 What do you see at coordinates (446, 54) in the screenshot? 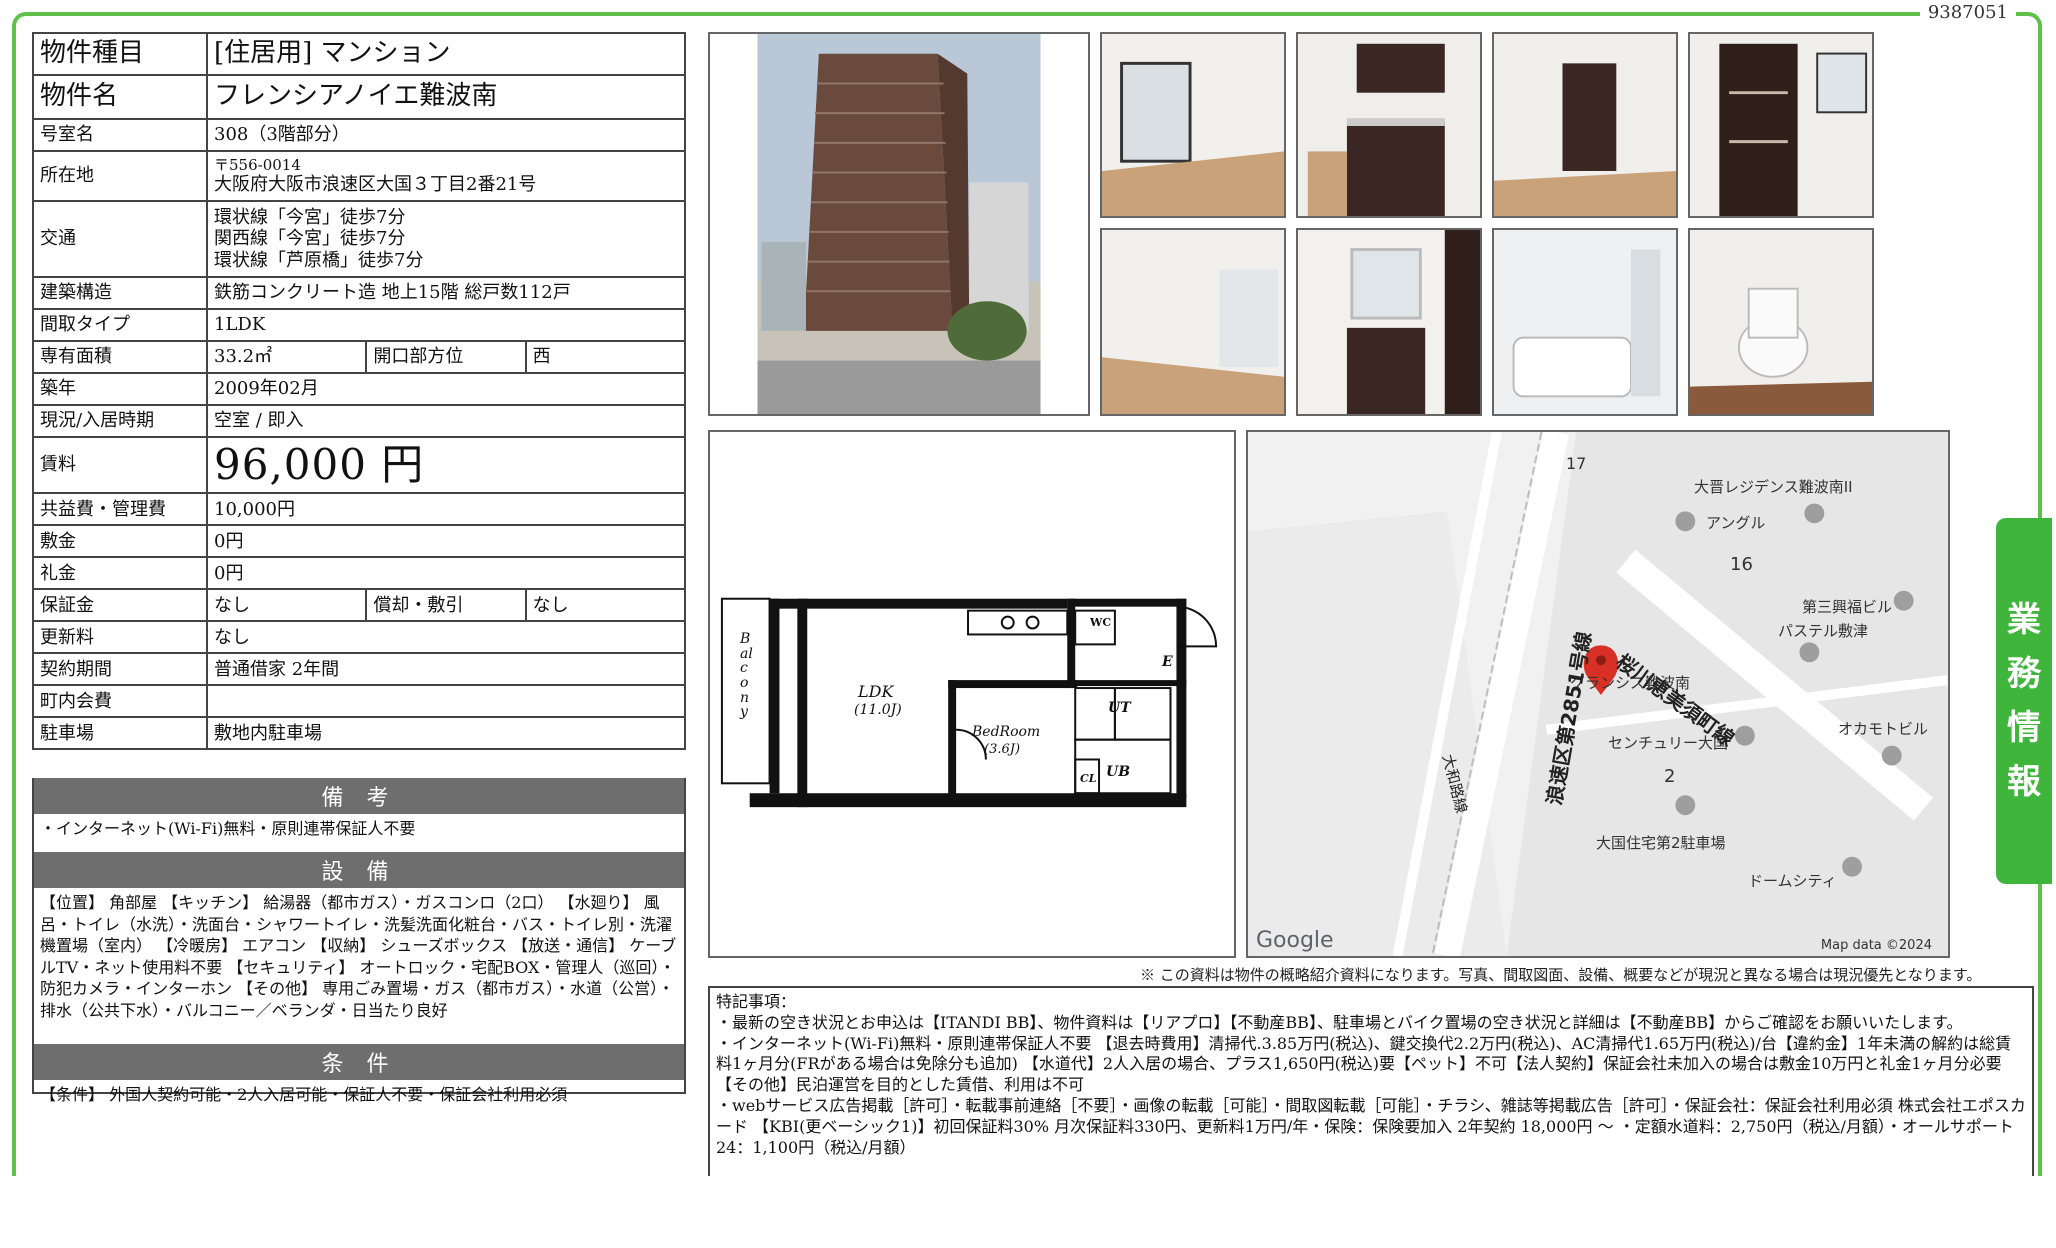
I see `type-value: [住居用] マンション` at bounding box center [446, 54].